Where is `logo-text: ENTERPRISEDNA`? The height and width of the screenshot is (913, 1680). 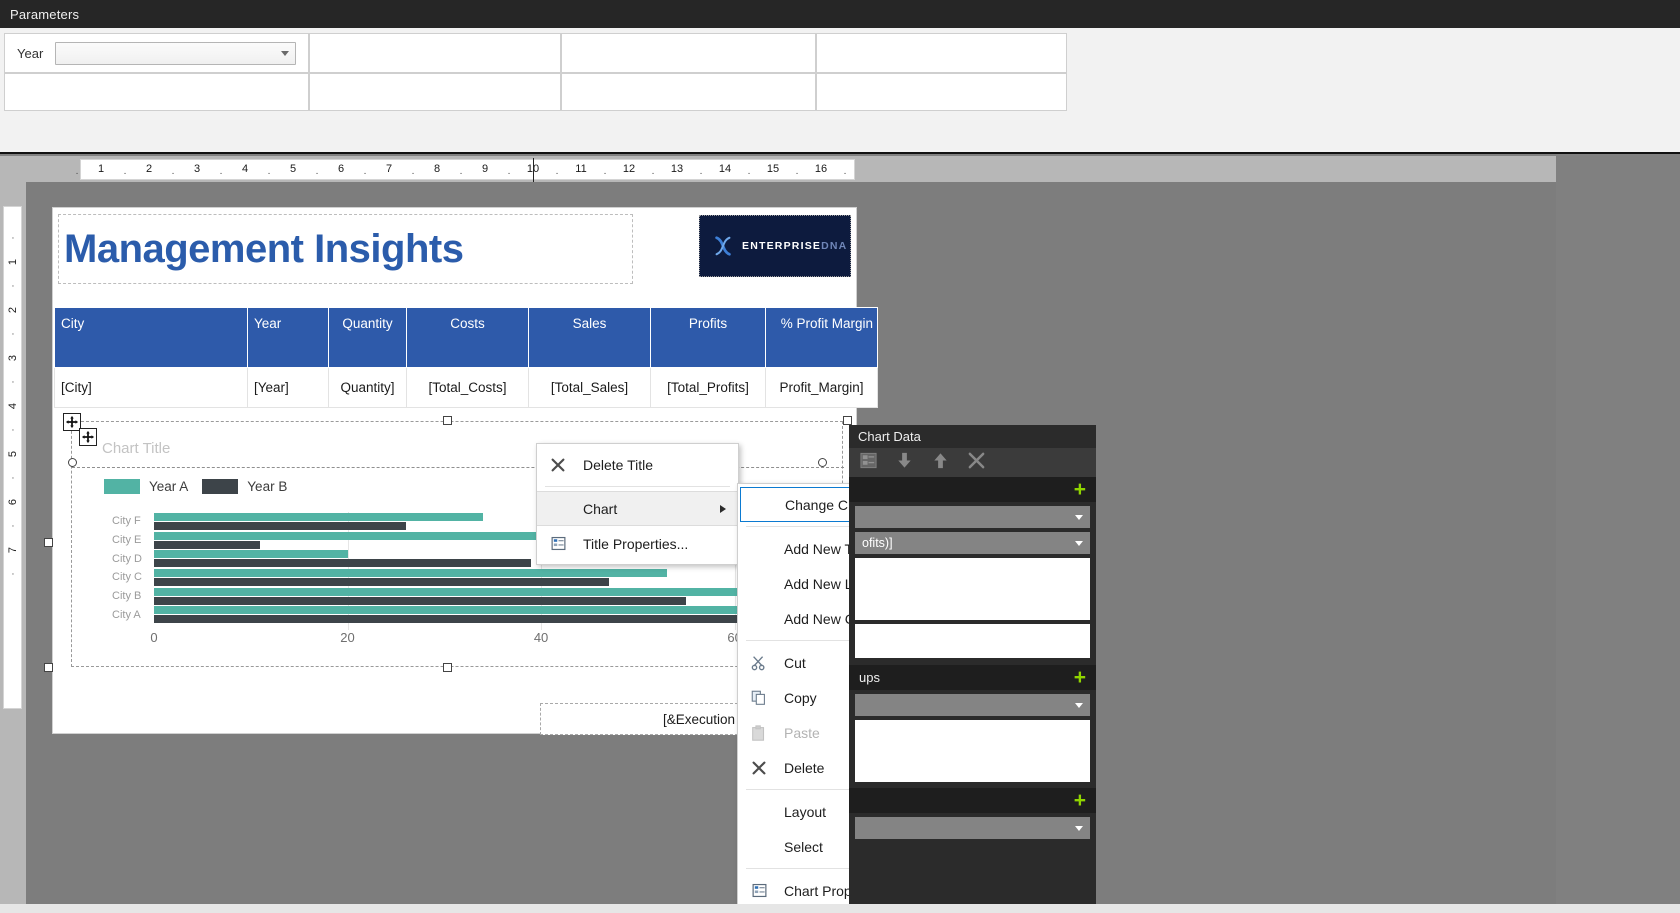 logo-text: ENTERPRISEDNA is located at coordinates (794, 246).